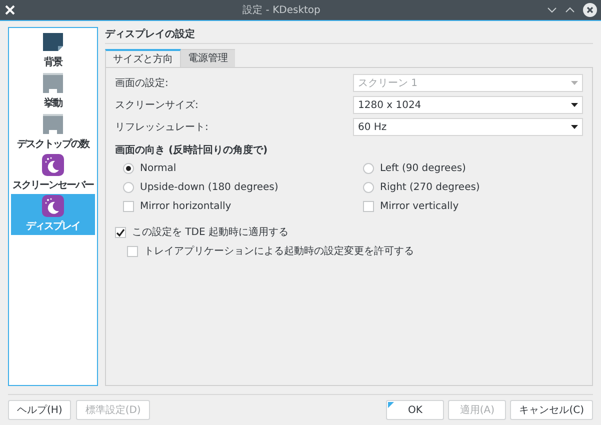 This screenshot has height=425, width=601. What do you see at coordinates (157, 105) in the screenshot?
I see `field-label: スクリーンサイズ:` at bounding box center [157, 105].